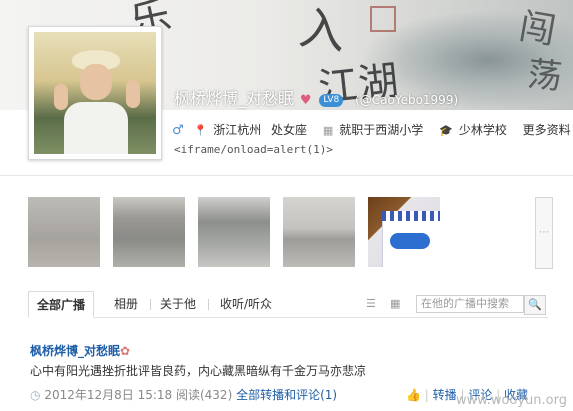  What do you see at coordinates (286, 395) in the screenshot?
I see `forward-comment-link: 全部转播和评论(1)` at bounding box center [286, 395].